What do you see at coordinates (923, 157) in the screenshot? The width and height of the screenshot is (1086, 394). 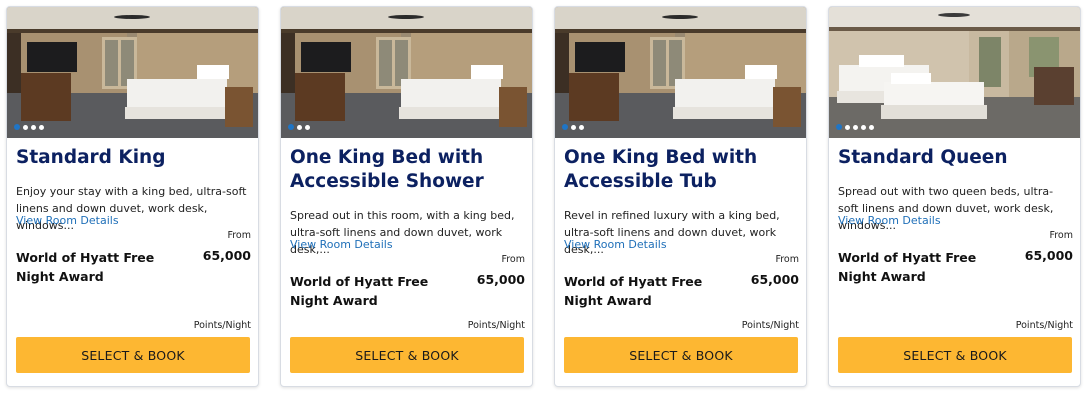 I see `room-title: Standard Queen` at bounding box center [923, 157].